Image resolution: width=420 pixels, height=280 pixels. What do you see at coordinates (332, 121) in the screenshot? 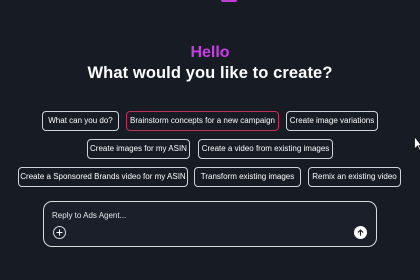
I see `suggestion-chip-image-variations: Create image variations` at bounding box center [332, 121].